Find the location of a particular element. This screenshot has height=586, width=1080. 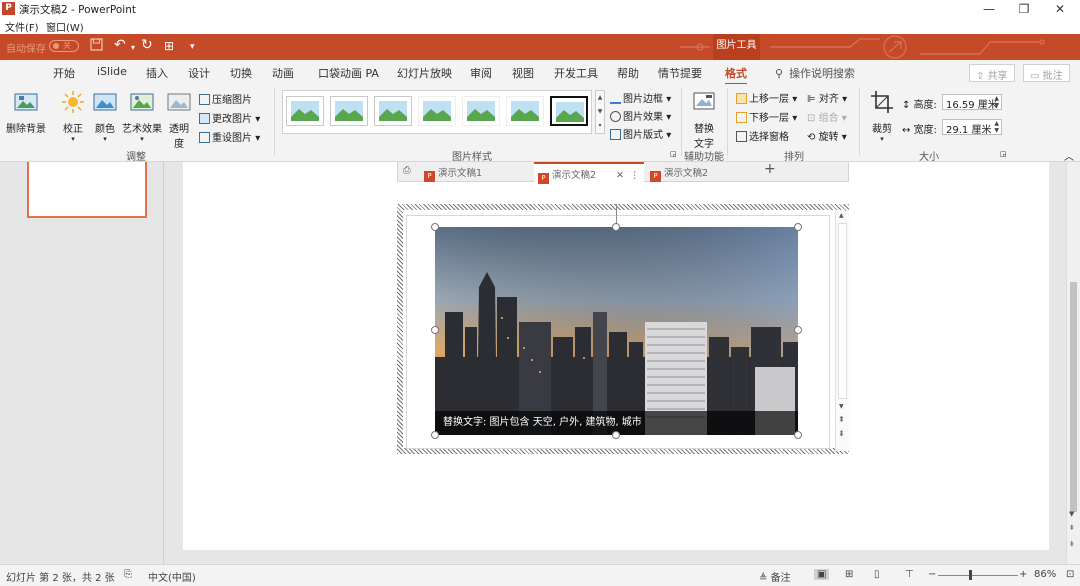

alt-text-button: 替换 文字 is located at coordinates (704, 120).